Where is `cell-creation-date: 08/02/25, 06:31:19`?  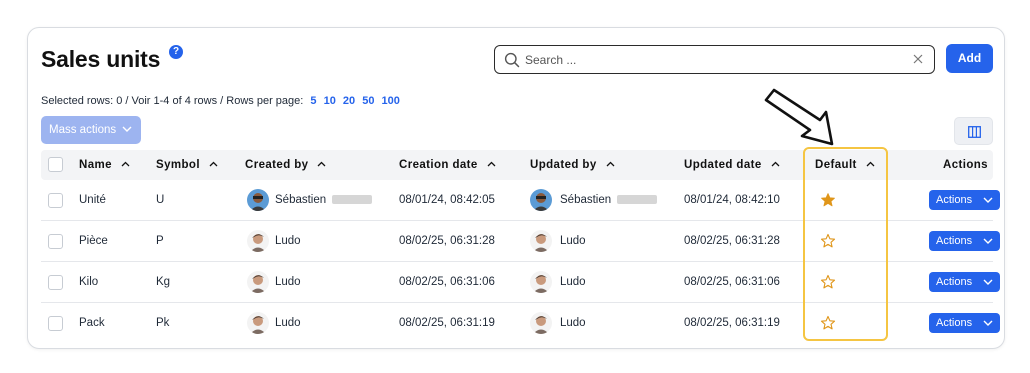 cell-creation-date: 08/02/25, 06:31:19 is located at coordinates (447, 323).